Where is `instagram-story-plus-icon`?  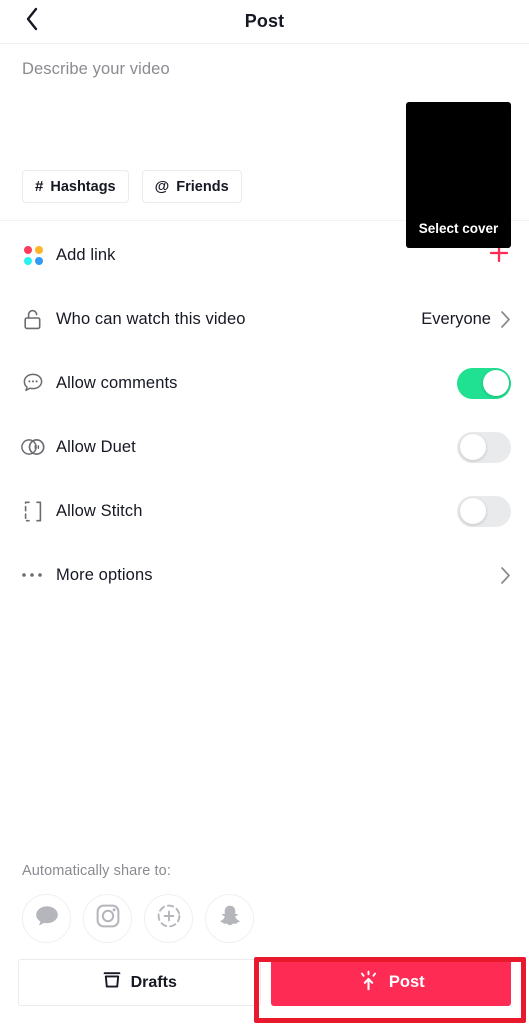
instagram-story-plus-icon is located at coordinates (169, 918).